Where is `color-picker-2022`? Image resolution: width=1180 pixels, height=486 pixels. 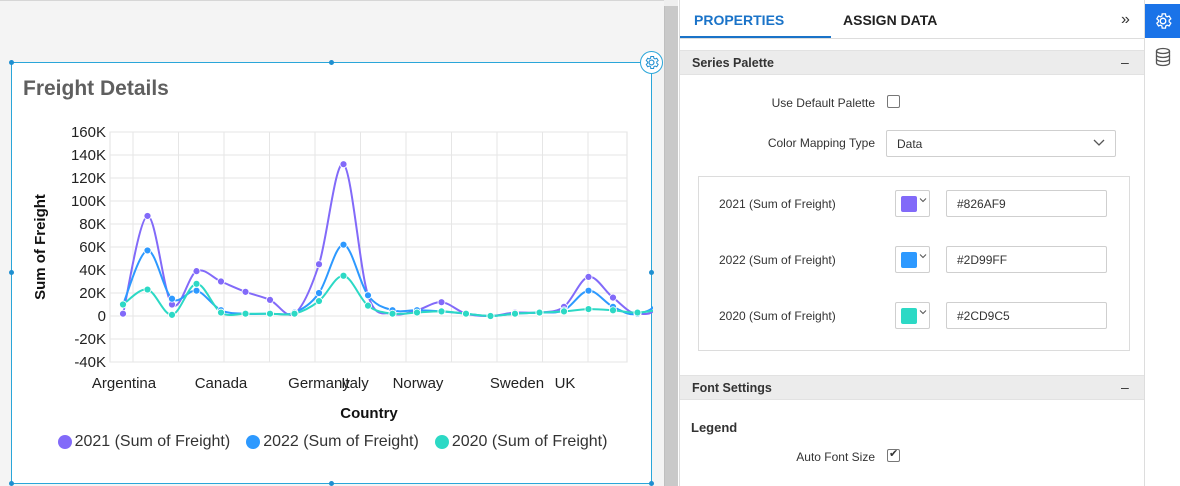 color-picker-2022 is located at coordinates (912, 259).